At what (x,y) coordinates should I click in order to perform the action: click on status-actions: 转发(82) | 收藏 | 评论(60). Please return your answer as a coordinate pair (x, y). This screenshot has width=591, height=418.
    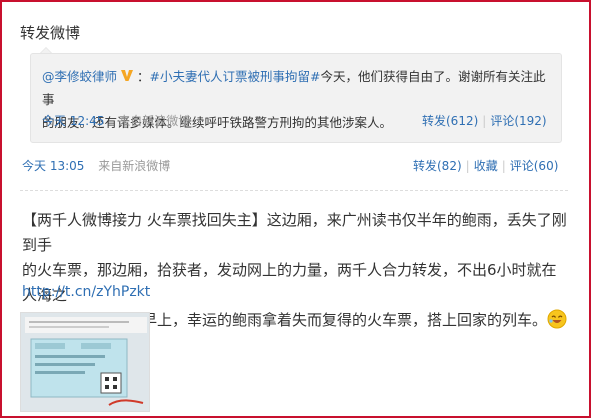
    Looking at the image, I should click on (486, 166).